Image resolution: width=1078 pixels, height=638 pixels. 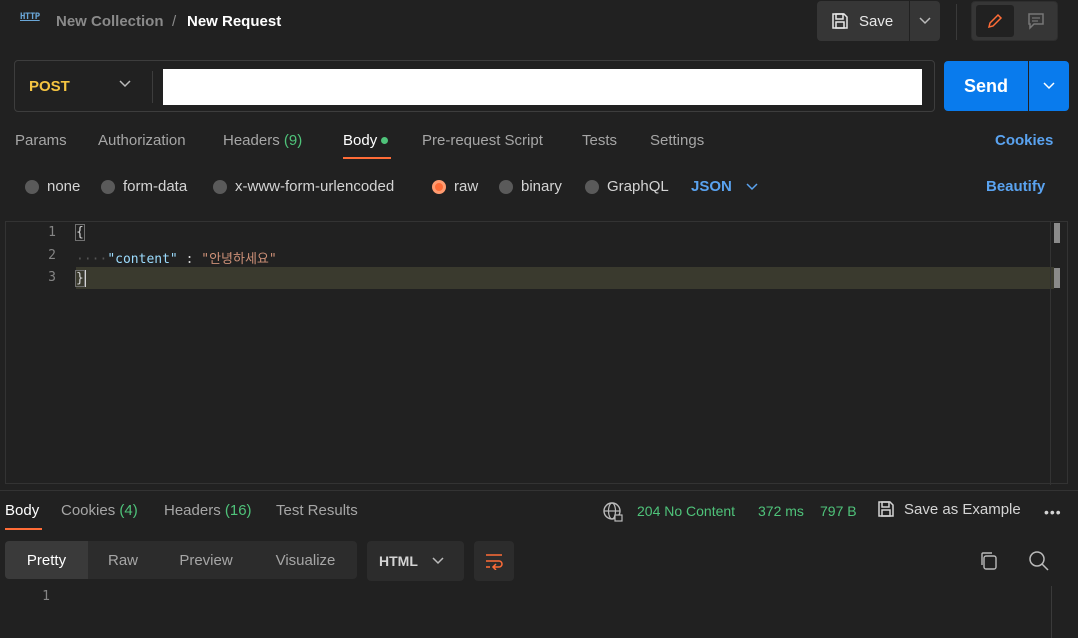 What do you see at coordinates (541, 186) in the screenshot?
I see `radio-binary-label: binary` at bounding box center [541, 186].